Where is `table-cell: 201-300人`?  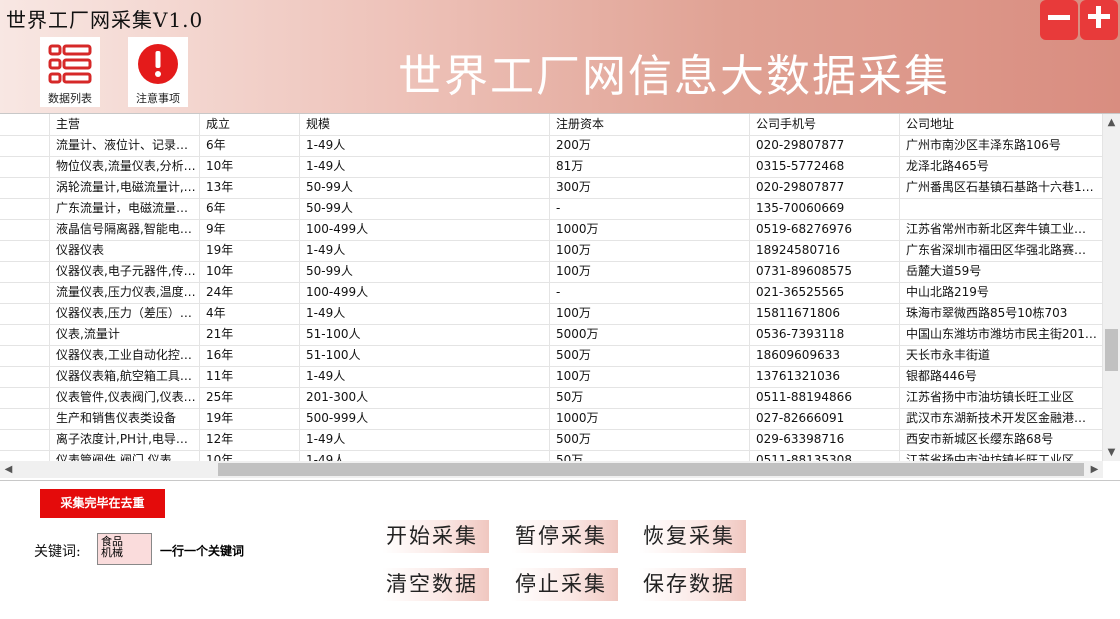
table-cell: 201-300人 is located at coordinates (425, 397).